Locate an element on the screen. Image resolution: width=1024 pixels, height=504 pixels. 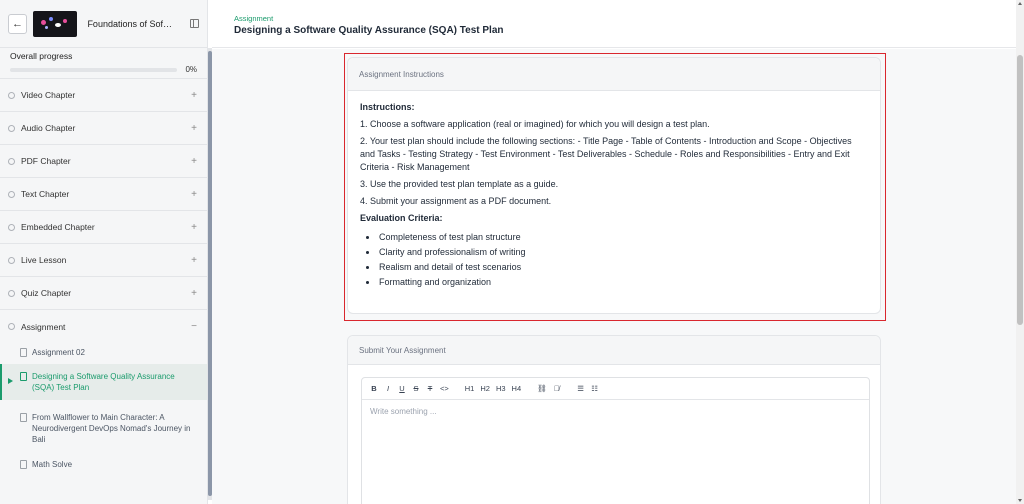
overall-progress: Overall progress 0% is located at coordinates (103, 63).